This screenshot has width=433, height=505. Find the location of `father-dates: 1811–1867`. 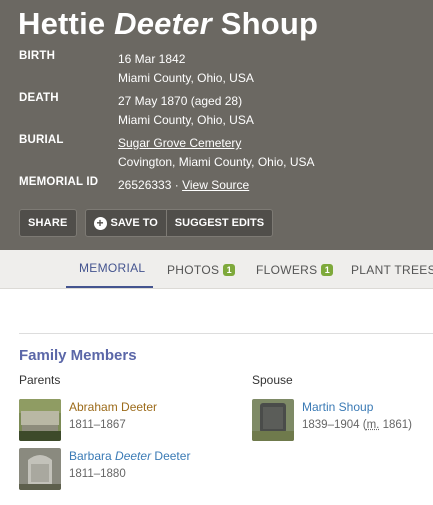

father-dates: 1811–1867 is located at coordinates (97, 425).